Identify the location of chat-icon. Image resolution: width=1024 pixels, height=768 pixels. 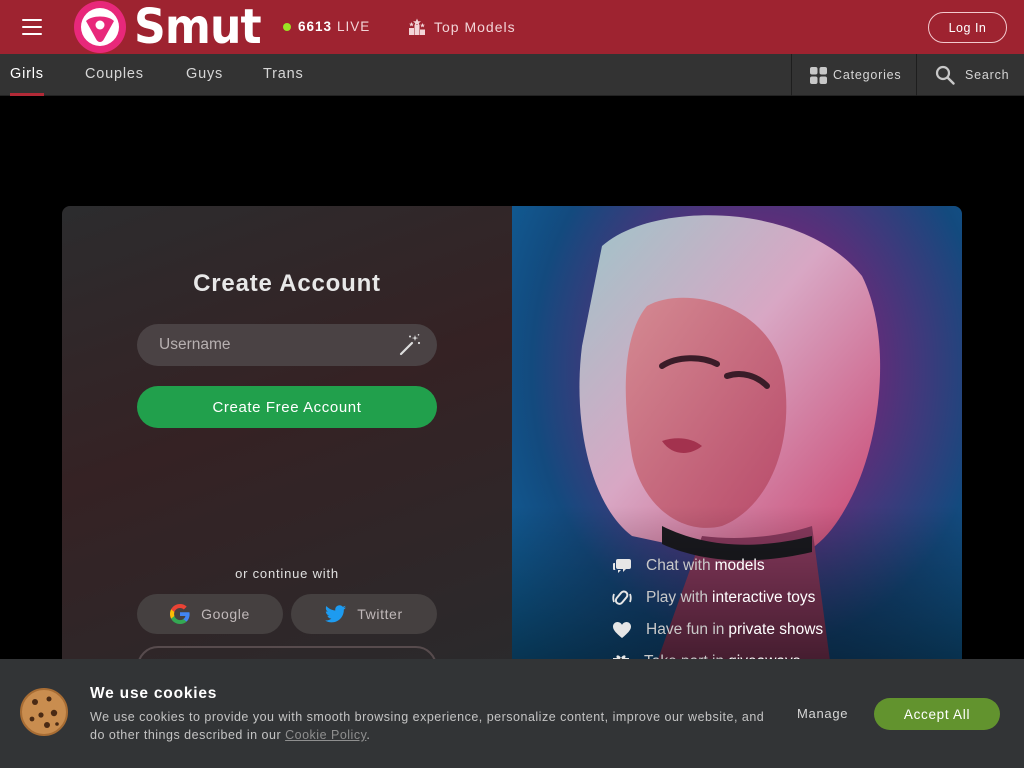
(622, 566).